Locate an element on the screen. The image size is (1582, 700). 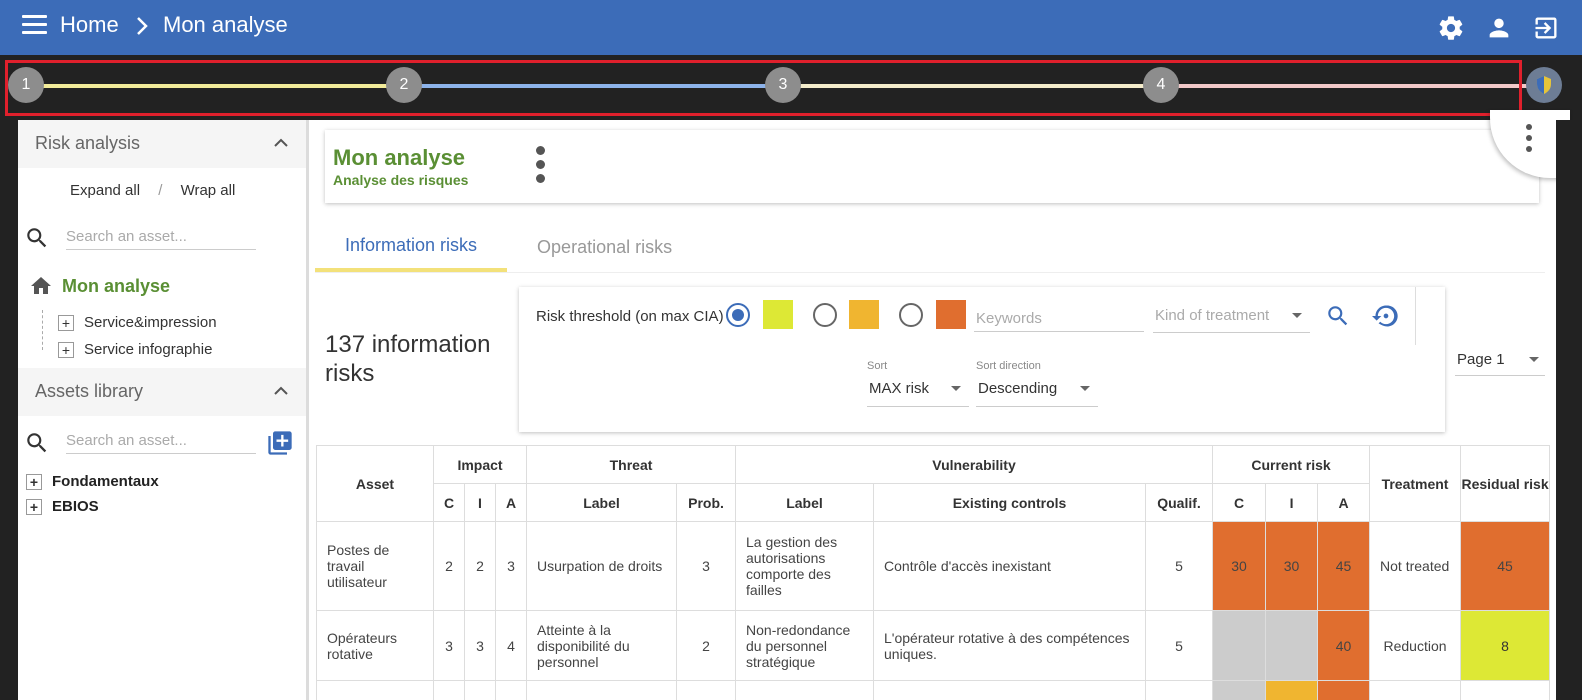
gear-icon is located at coordinates (1451, 28).